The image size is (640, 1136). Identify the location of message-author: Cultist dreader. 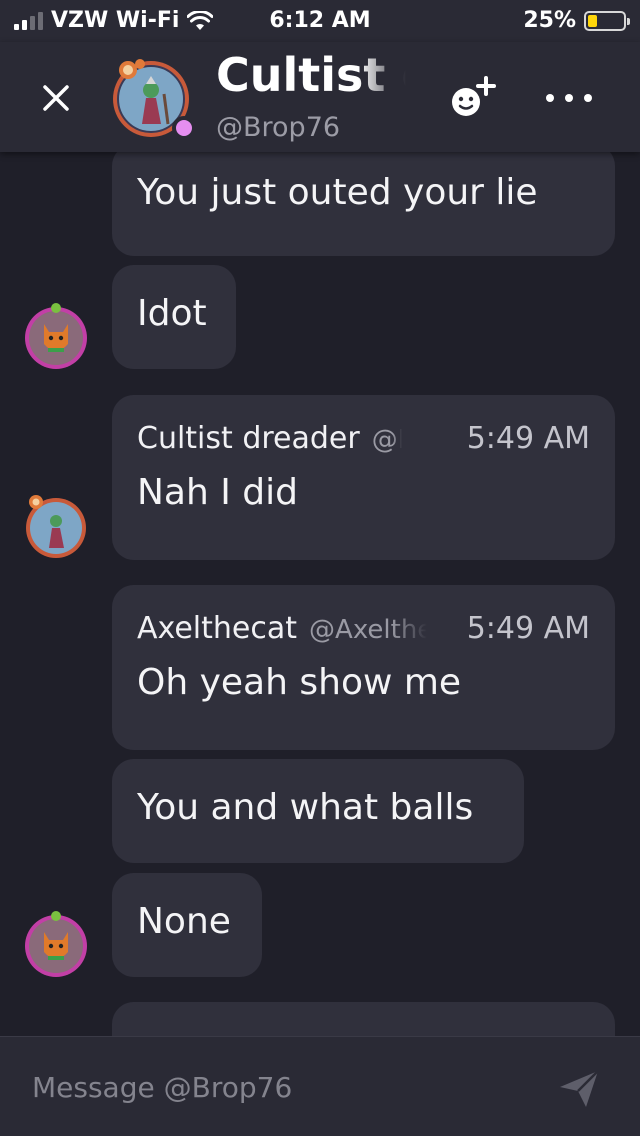
(248, 438).